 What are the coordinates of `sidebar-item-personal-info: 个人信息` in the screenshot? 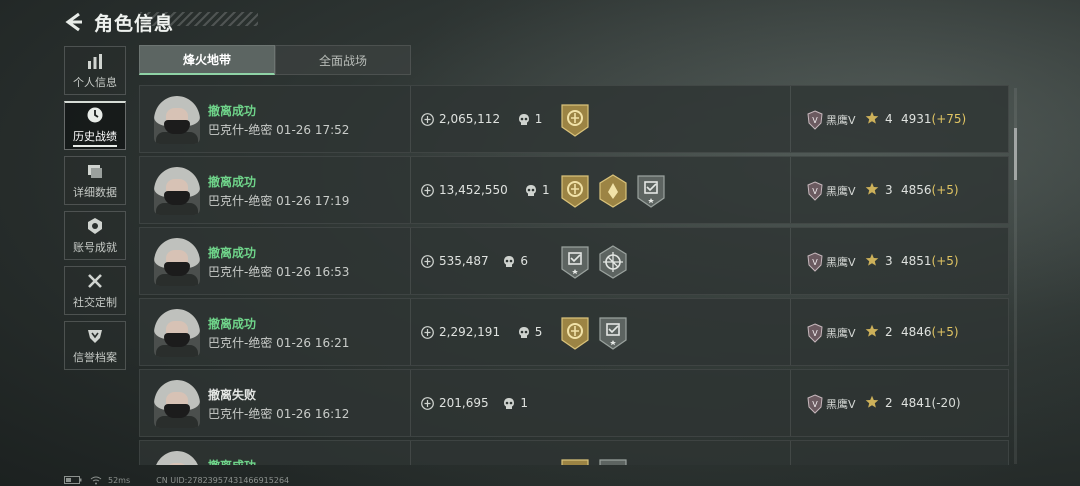 It's located at (95, 70).